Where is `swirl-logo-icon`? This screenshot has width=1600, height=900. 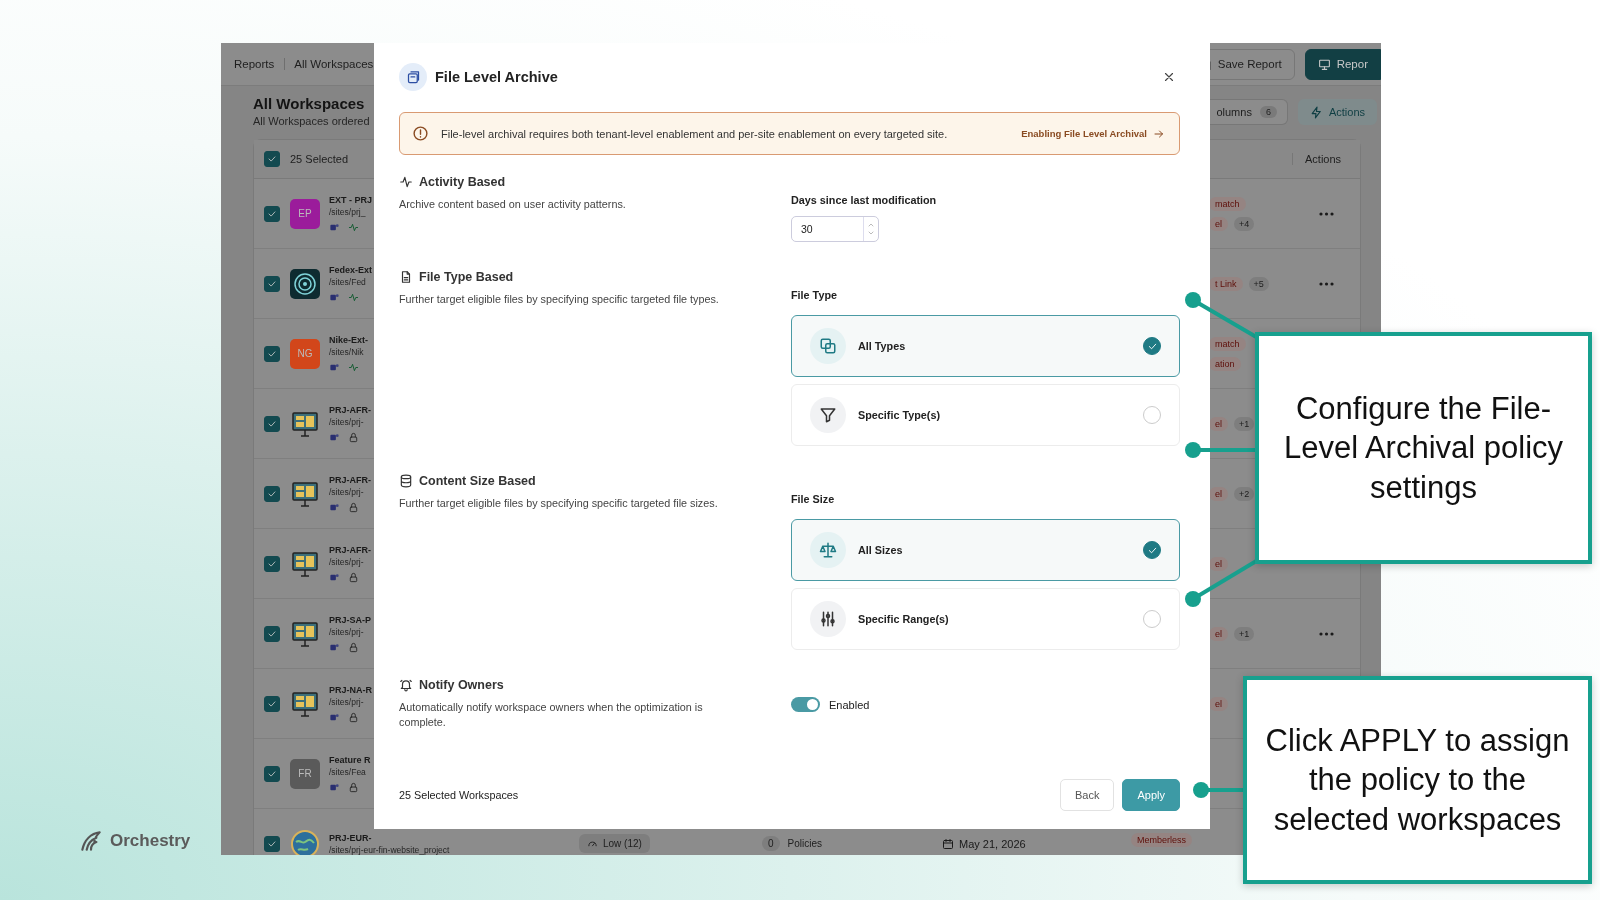 swirl-logo-icon is located at coordinates (91, 841).